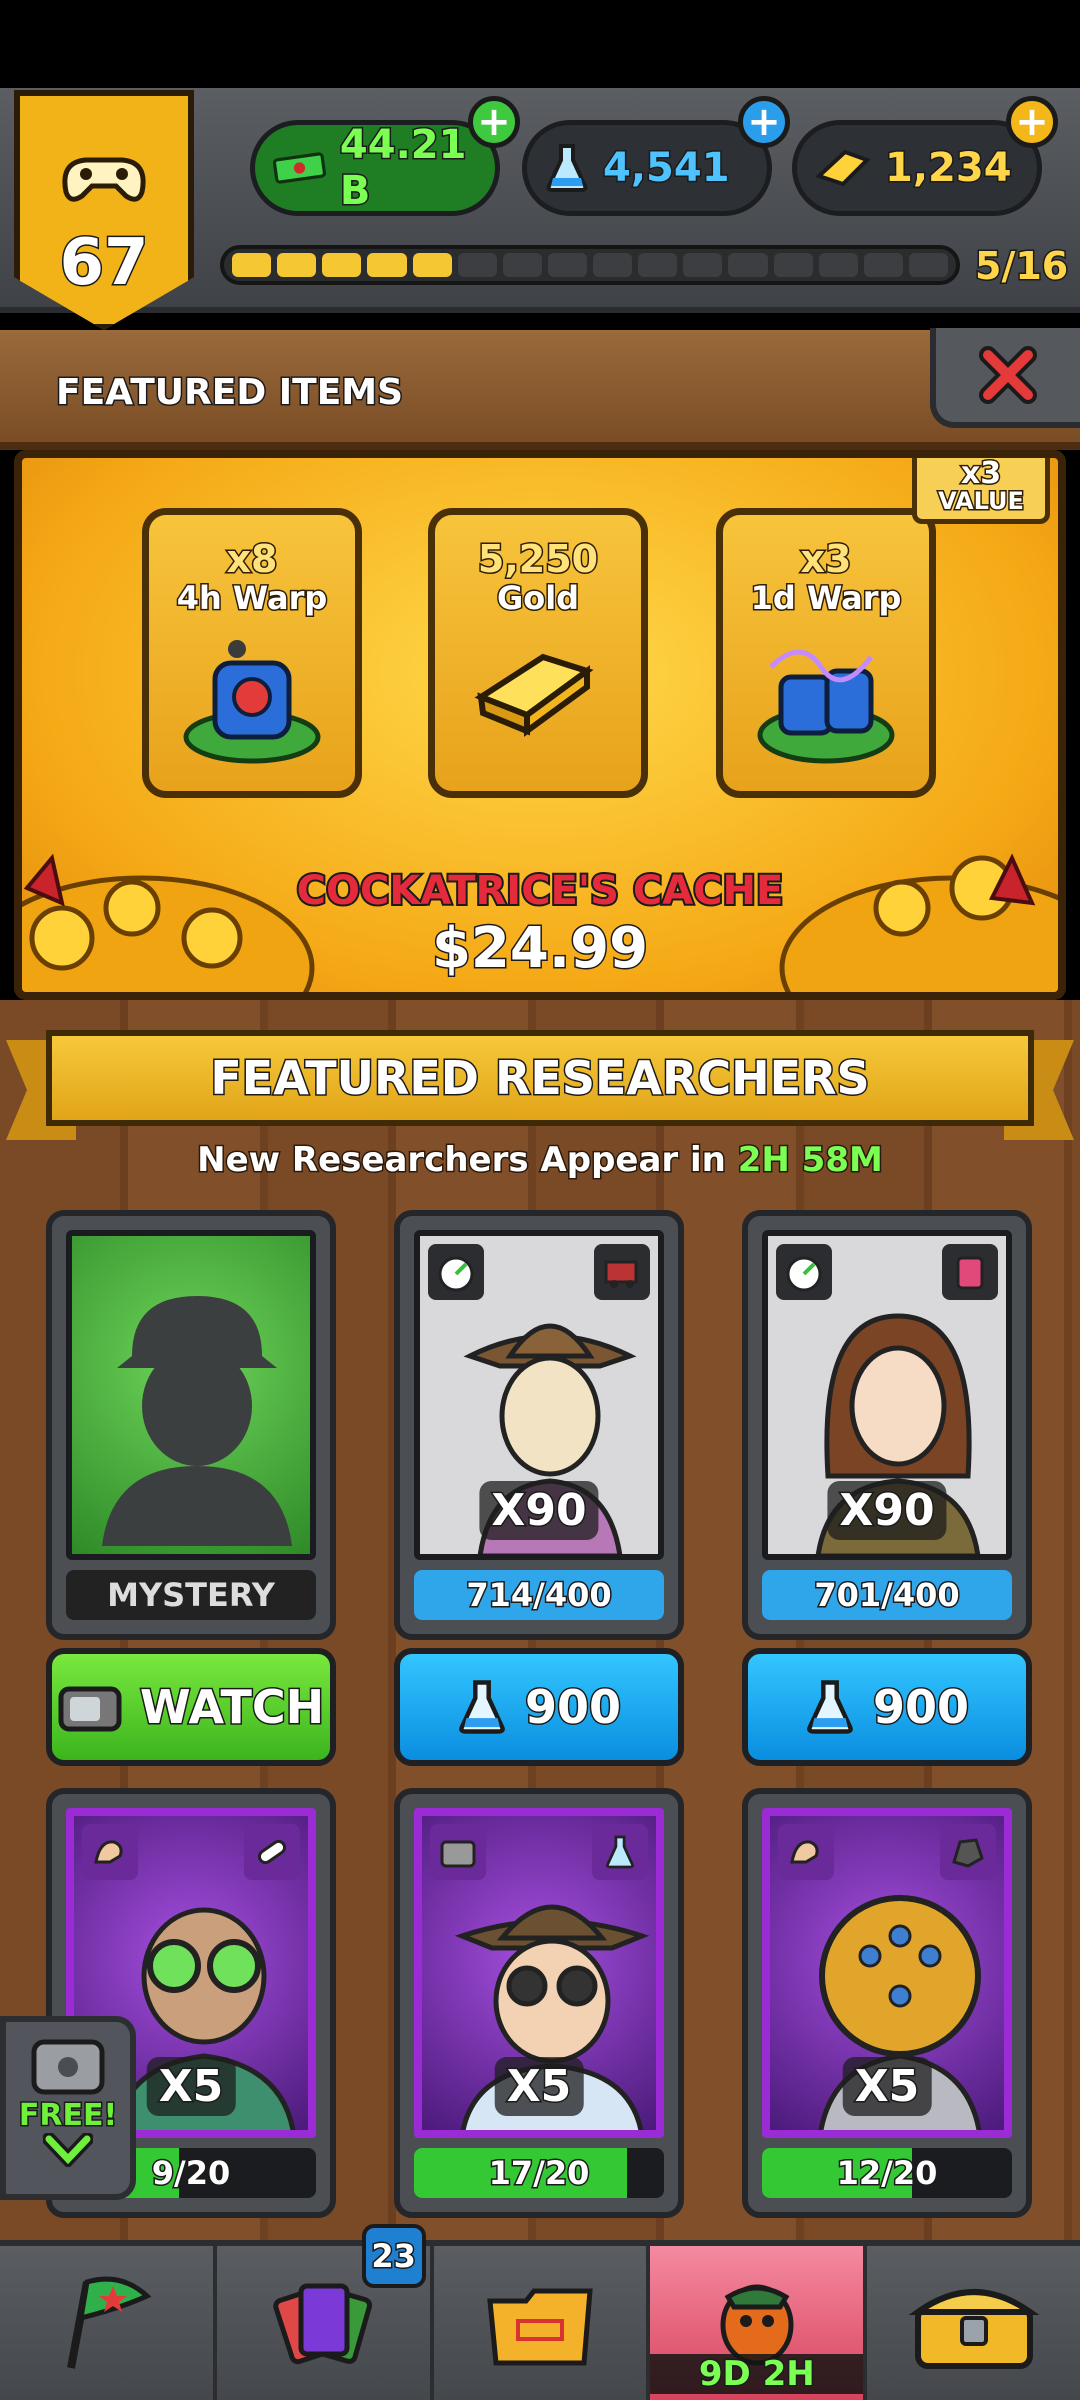  I want to click on featured-items-title: FEATURED ITEMS, so click(229, 393).